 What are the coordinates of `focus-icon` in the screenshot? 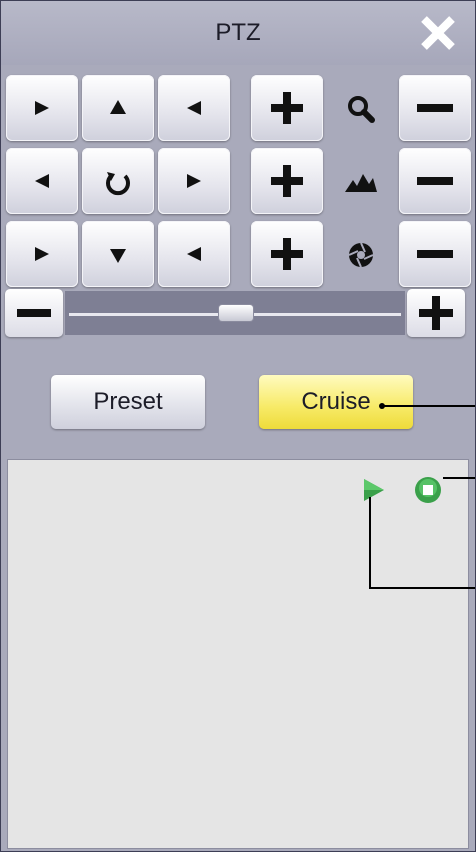 It's located at (361, 182).